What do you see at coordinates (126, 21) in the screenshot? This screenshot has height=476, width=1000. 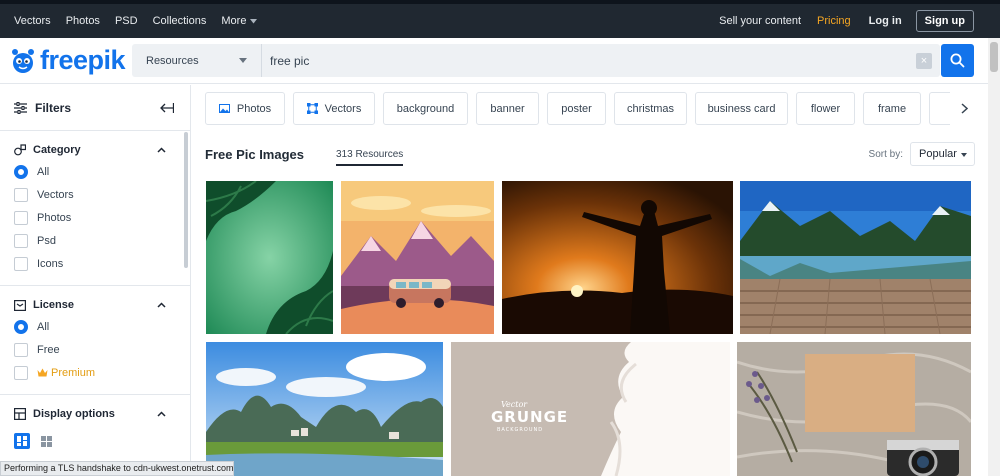 I see `nav-link-psd: PSD` at bounding box center [126, 21].